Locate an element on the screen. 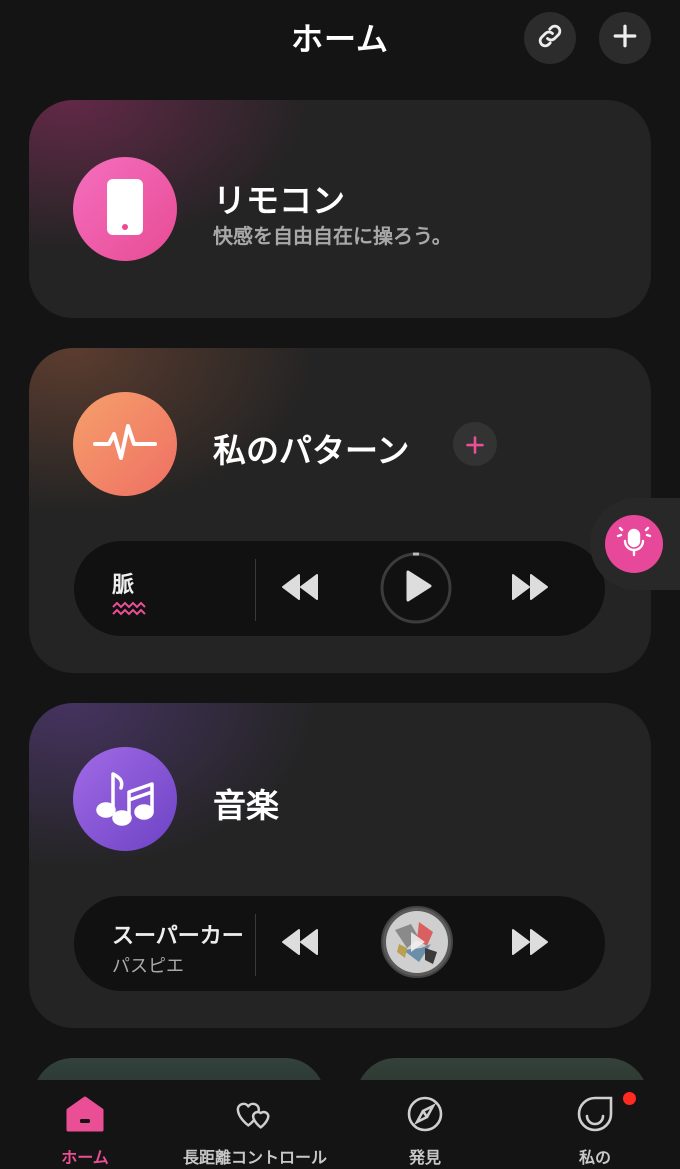 The width and height of the screenshot is (680, 1169). microphone-icon is located at coordinates (634, 544).